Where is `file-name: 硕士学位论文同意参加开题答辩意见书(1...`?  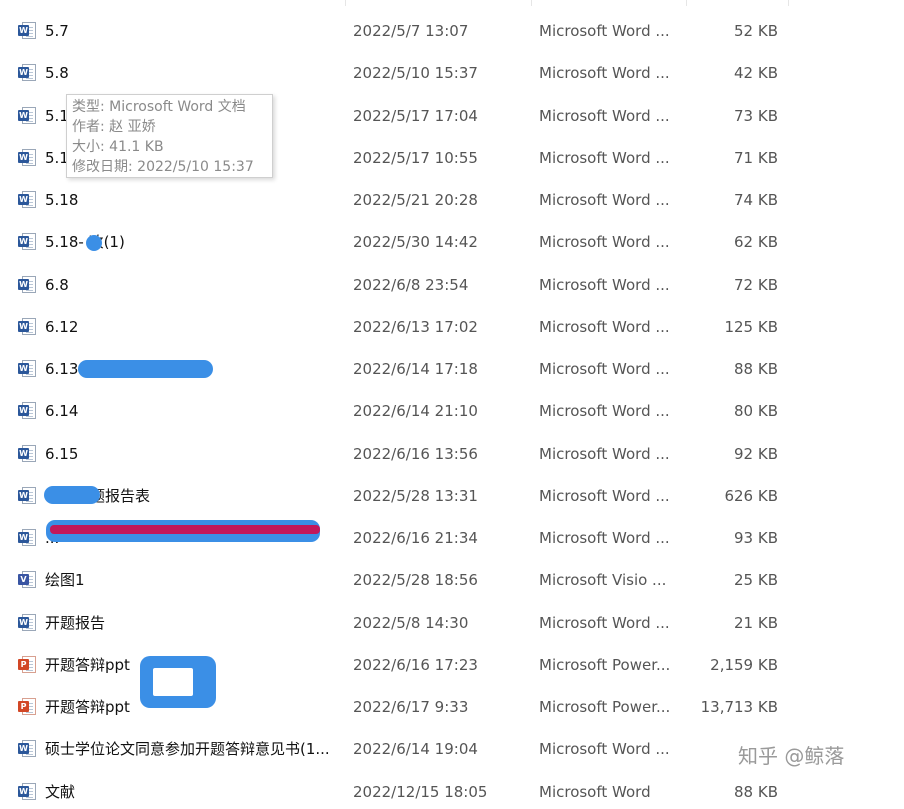 file-name: 硕士学位论文同意参加开题答辩意见书(1... is located at coordinates (187, 749).